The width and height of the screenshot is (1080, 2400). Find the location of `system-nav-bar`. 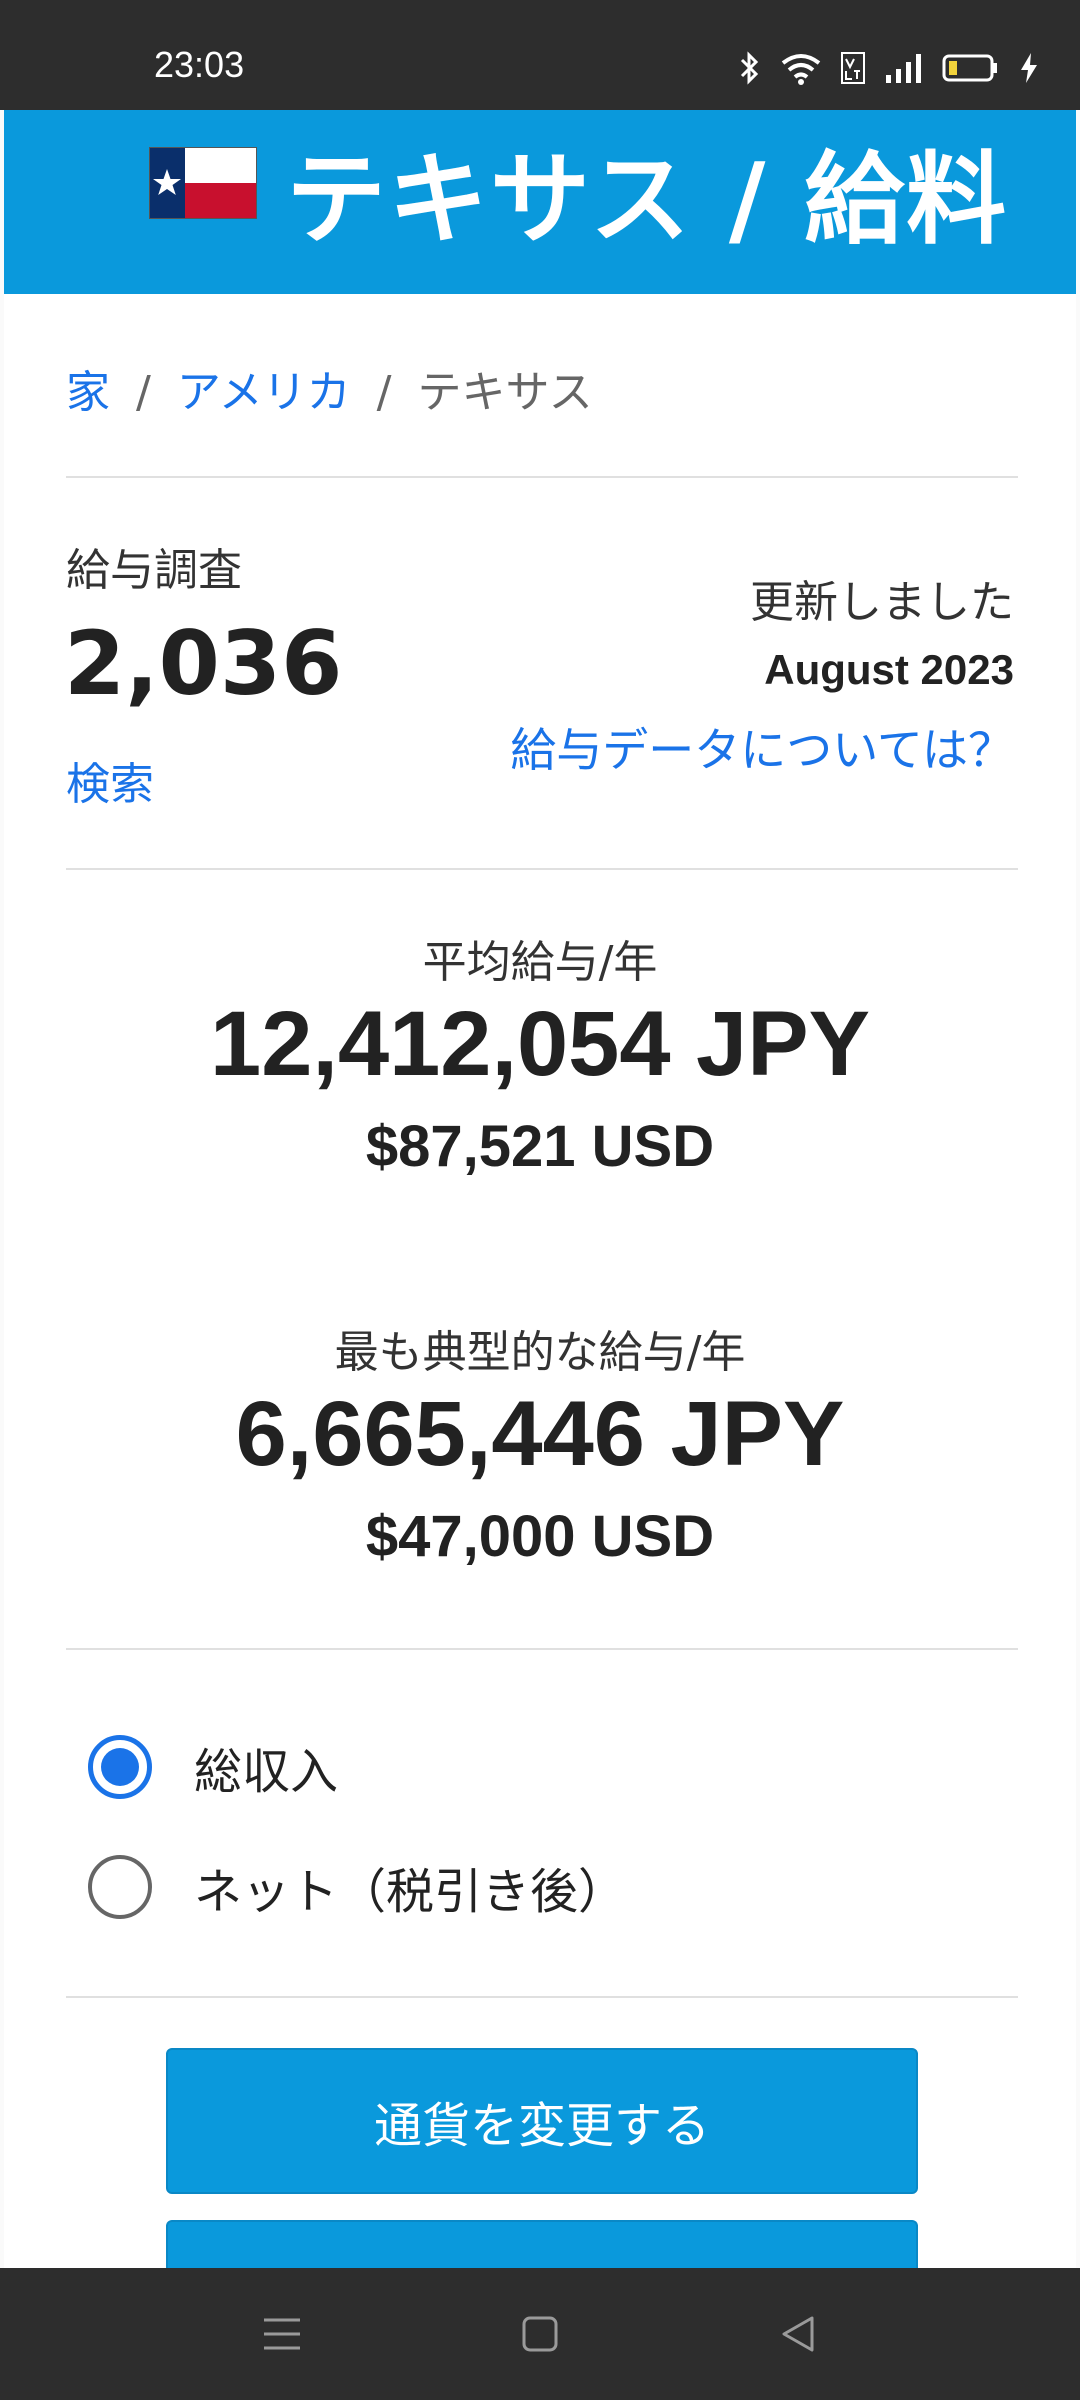

system-nav-bar is located at coordinates (540, 2334).